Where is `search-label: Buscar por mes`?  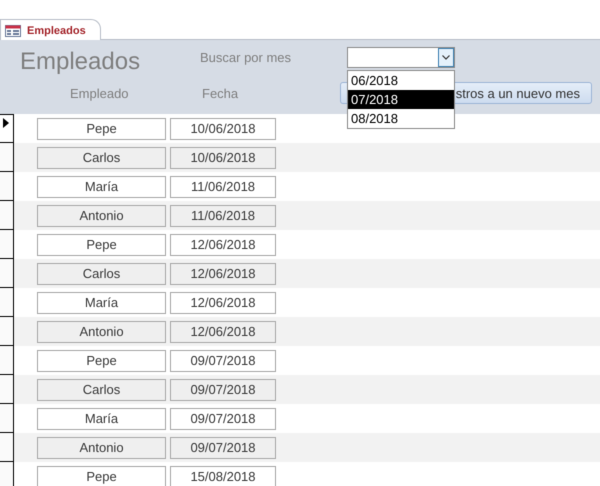 search-label: Buscar por mes is located at coordinates (246, 58).